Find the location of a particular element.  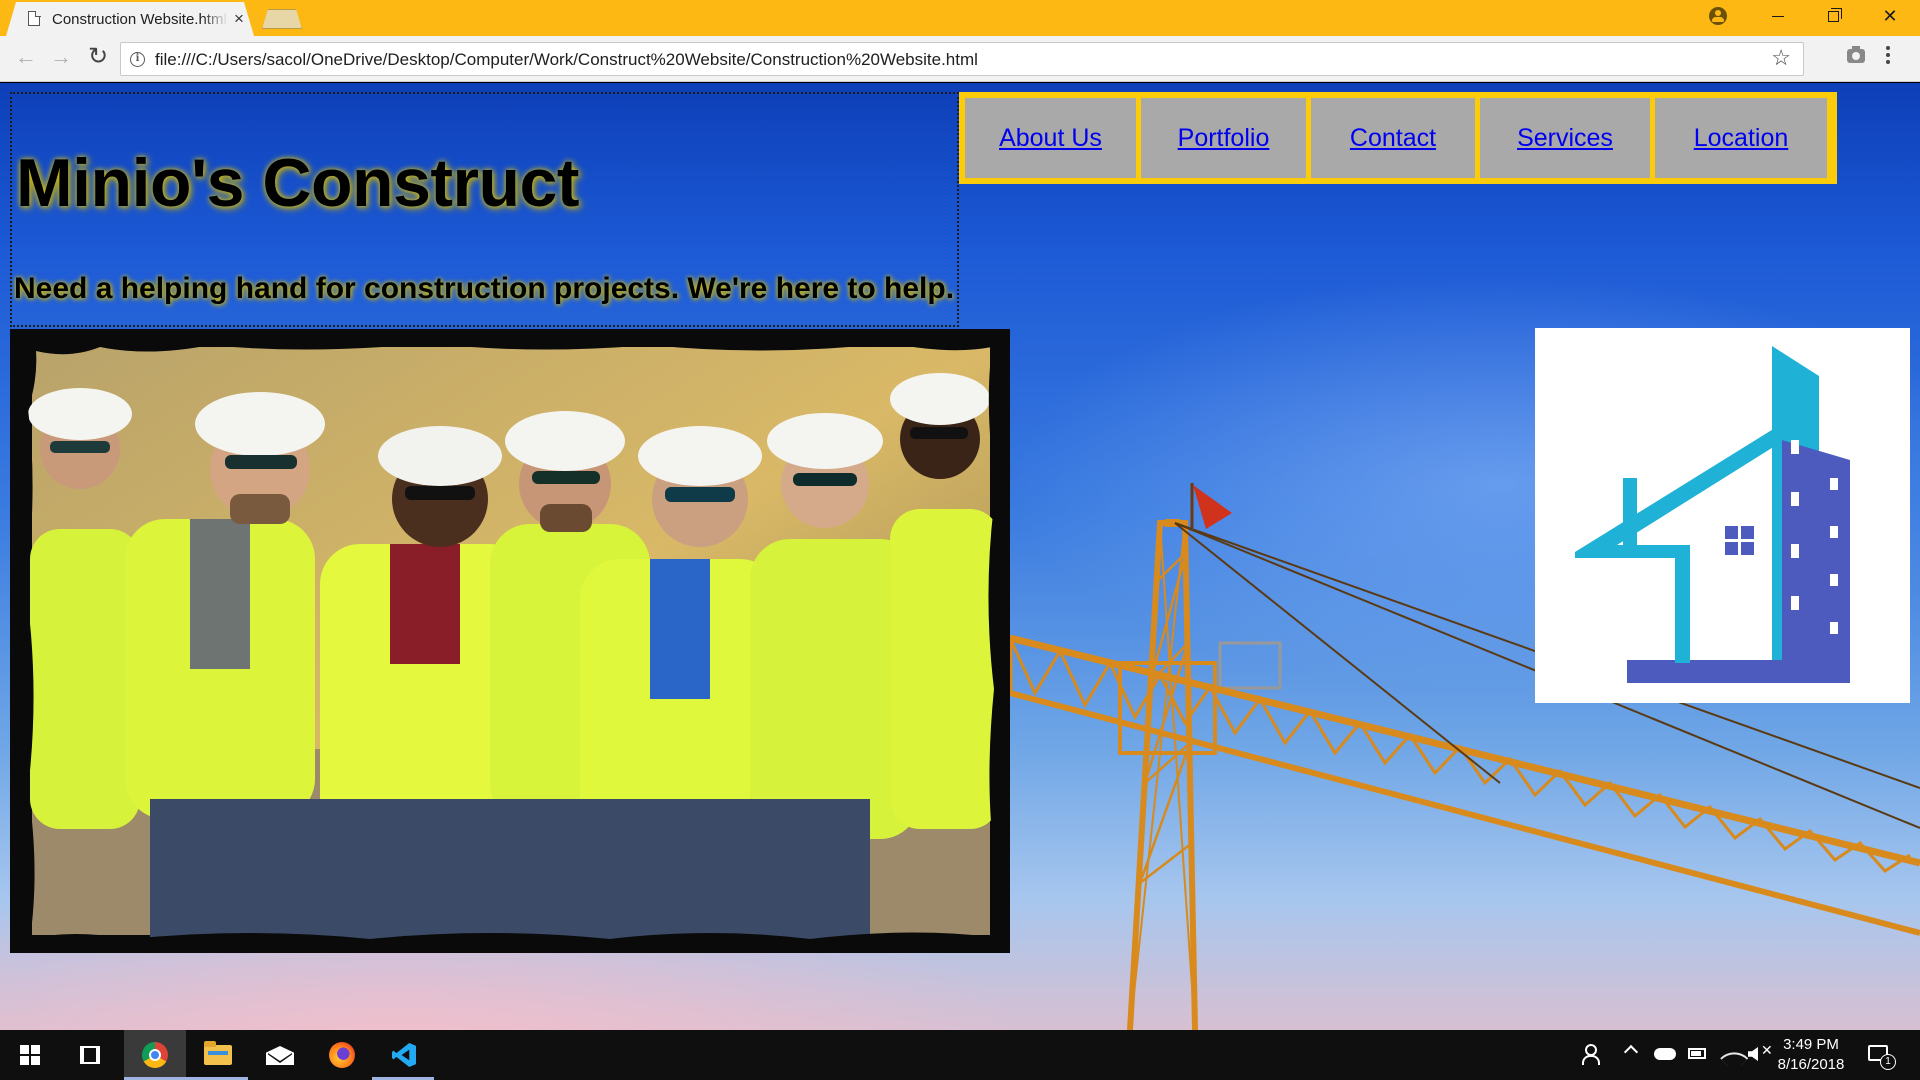

nav-item-contact: Contact is located at coordinates (1393, 138).